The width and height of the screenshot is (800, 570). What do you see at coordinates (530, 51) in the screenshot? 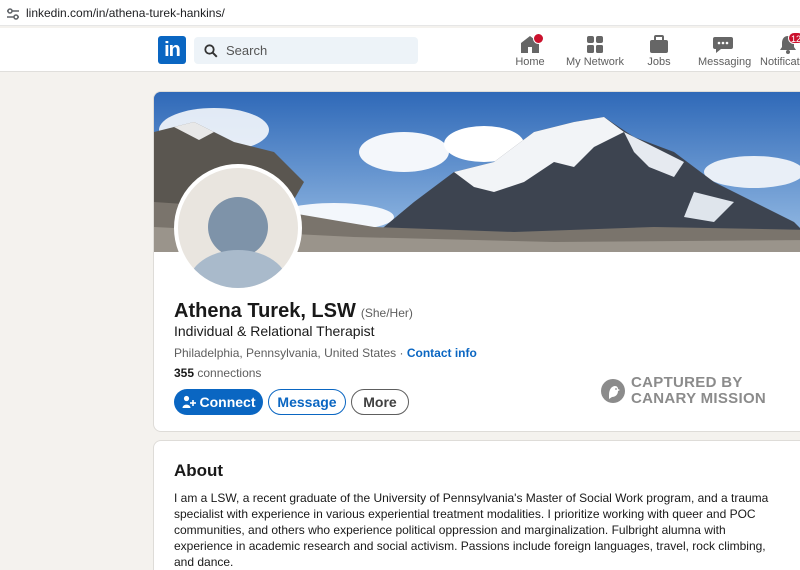
I see `nav-home: Home` at bounding box center [530, 51].